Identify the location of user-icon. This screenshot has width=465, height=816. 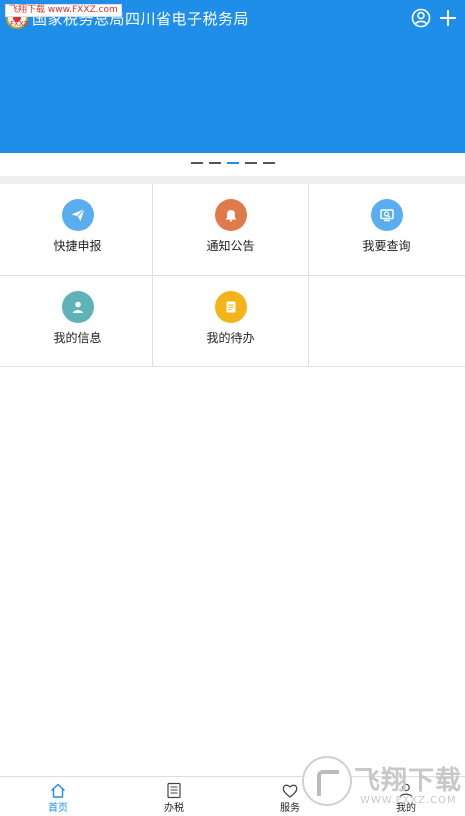
(77, 307).